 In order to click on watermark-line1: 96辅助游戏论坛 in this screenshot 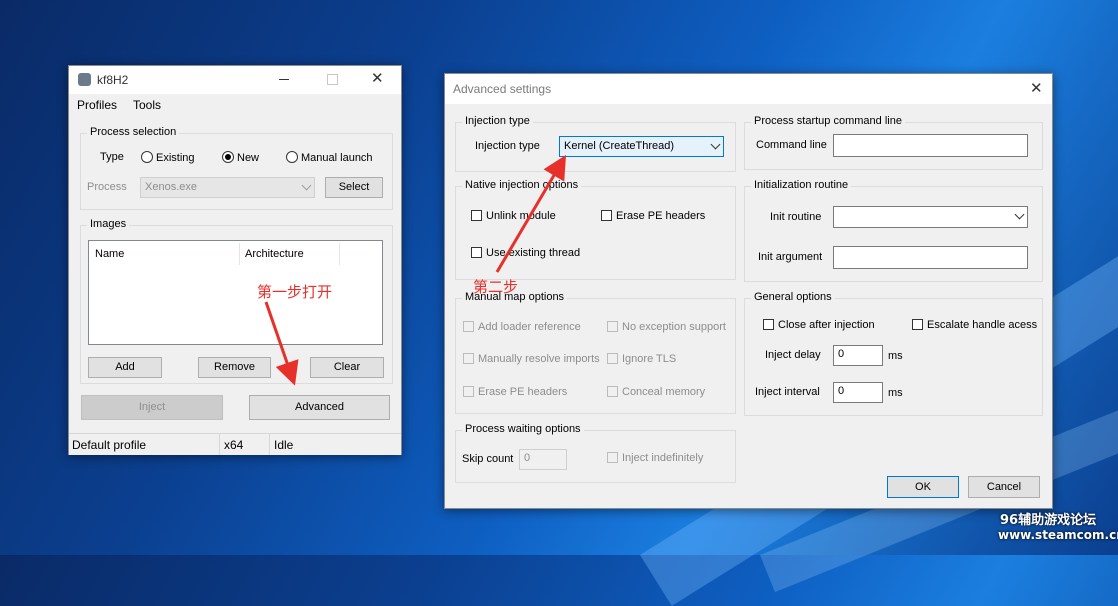, I will do `click(1048, 520)`.